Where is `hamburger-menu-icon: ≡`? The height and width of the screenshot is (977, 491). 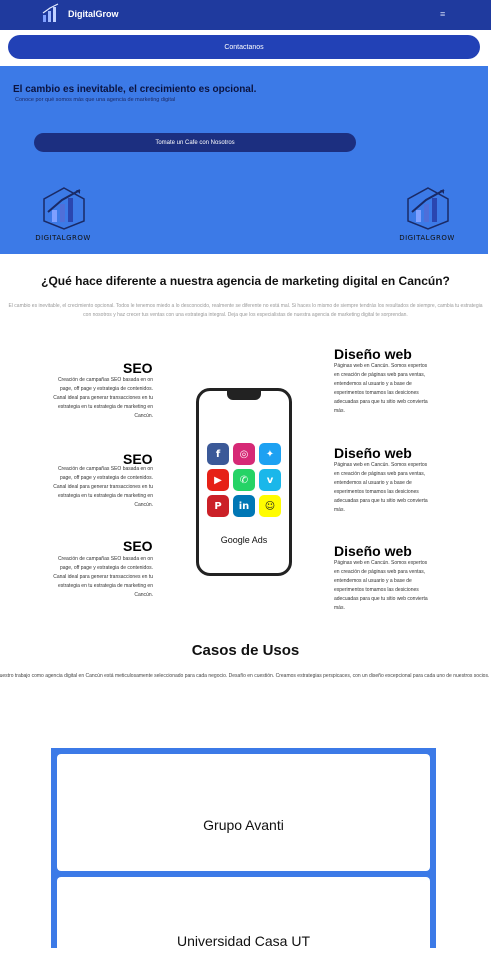 hamburger-menu-icon: ≡ is located at coordinates (445, 14).